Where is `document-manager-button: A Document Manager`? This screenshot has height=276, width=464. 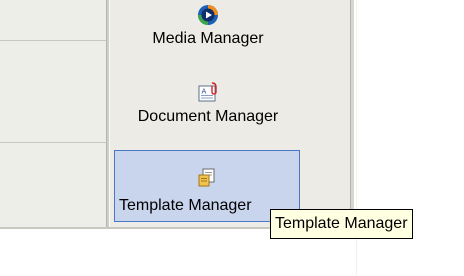
document-manager-button: A Document Manager is located at coordinates (208, 104).